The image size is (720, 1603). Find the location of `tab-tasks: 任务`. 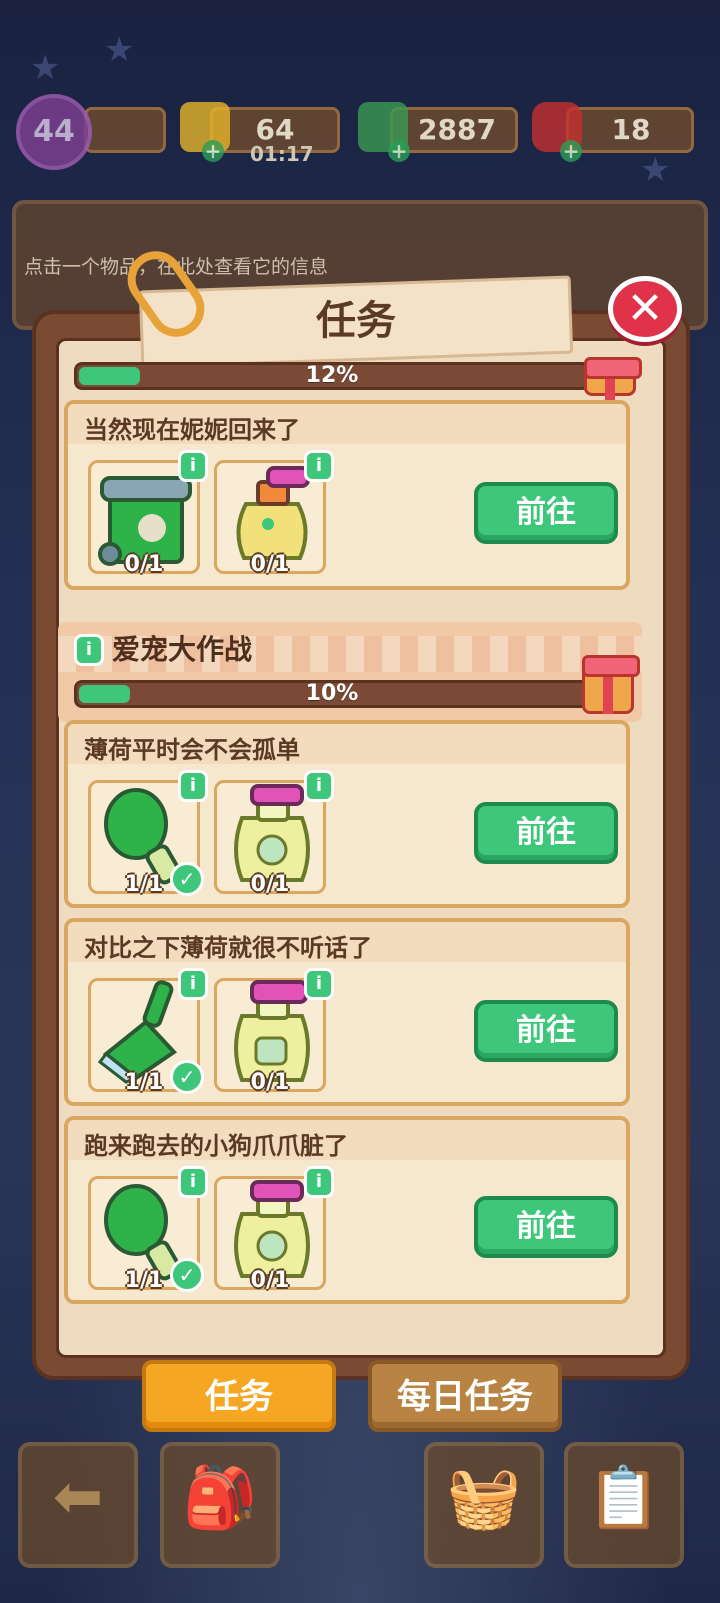

tab-tasks: 任务 is located at coordinates (239, 1396).